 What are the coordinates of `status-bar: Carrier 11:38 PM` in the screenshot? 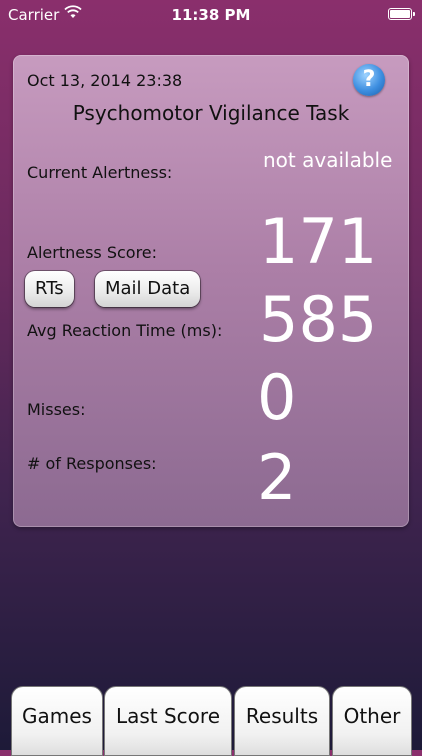 It's located at (211, 15).